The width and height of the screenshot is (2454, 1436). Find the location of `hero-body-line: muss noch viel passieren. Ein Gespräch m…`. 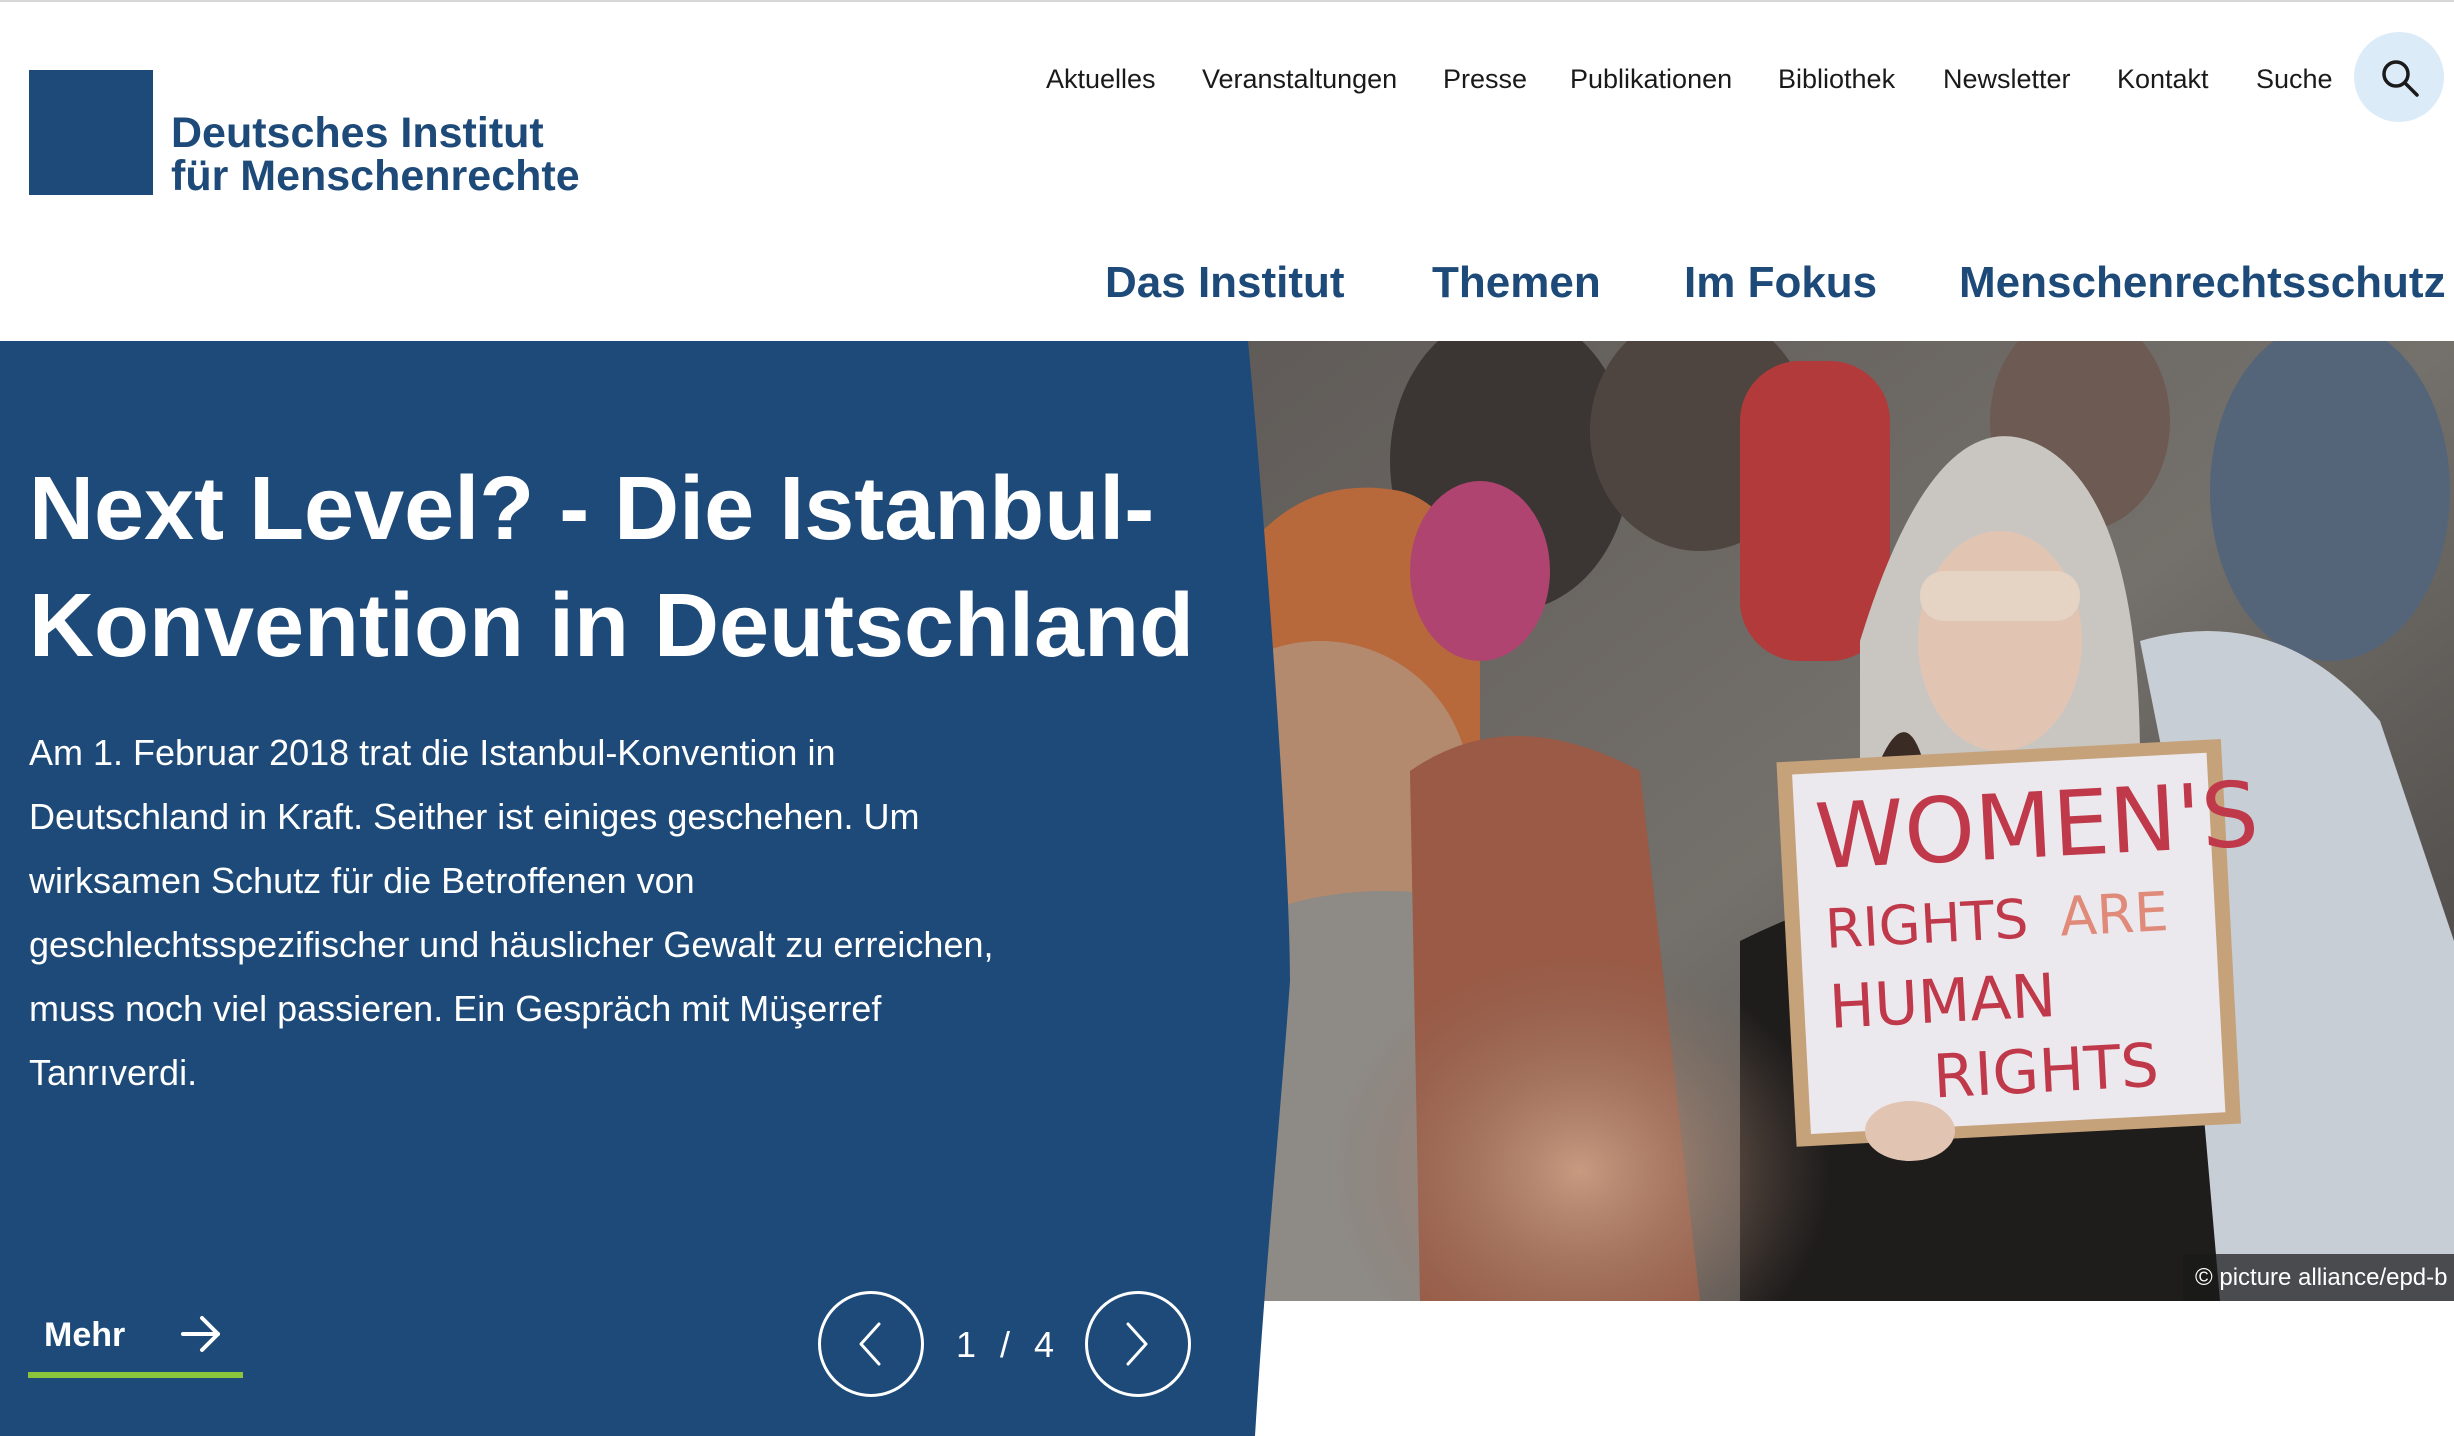

hero-body-line: muss noch viel passieren. Ein Gespräch m… is located at coordinates (455, 1008).